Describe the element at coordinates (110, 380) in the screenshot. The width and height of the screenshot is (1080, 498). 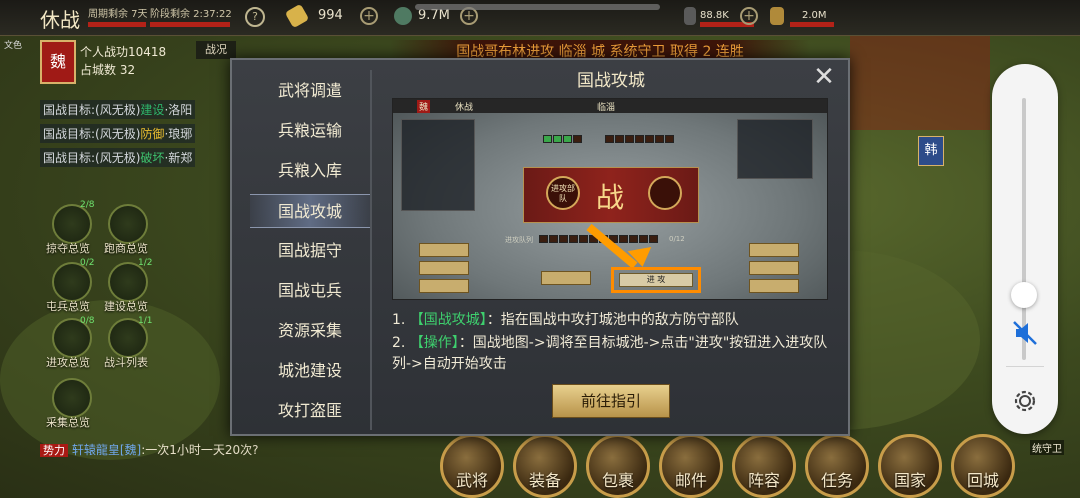
I see `terrain-patch` at that location.